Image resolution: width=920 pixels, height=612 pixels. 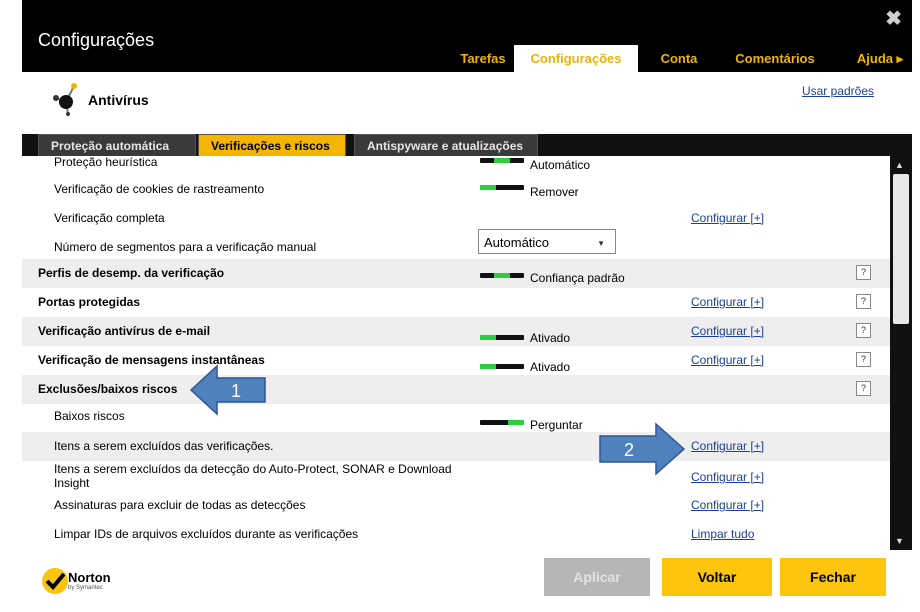 I want to click on segments-dropdown: Automático ▼, so click(x=547, y=241).